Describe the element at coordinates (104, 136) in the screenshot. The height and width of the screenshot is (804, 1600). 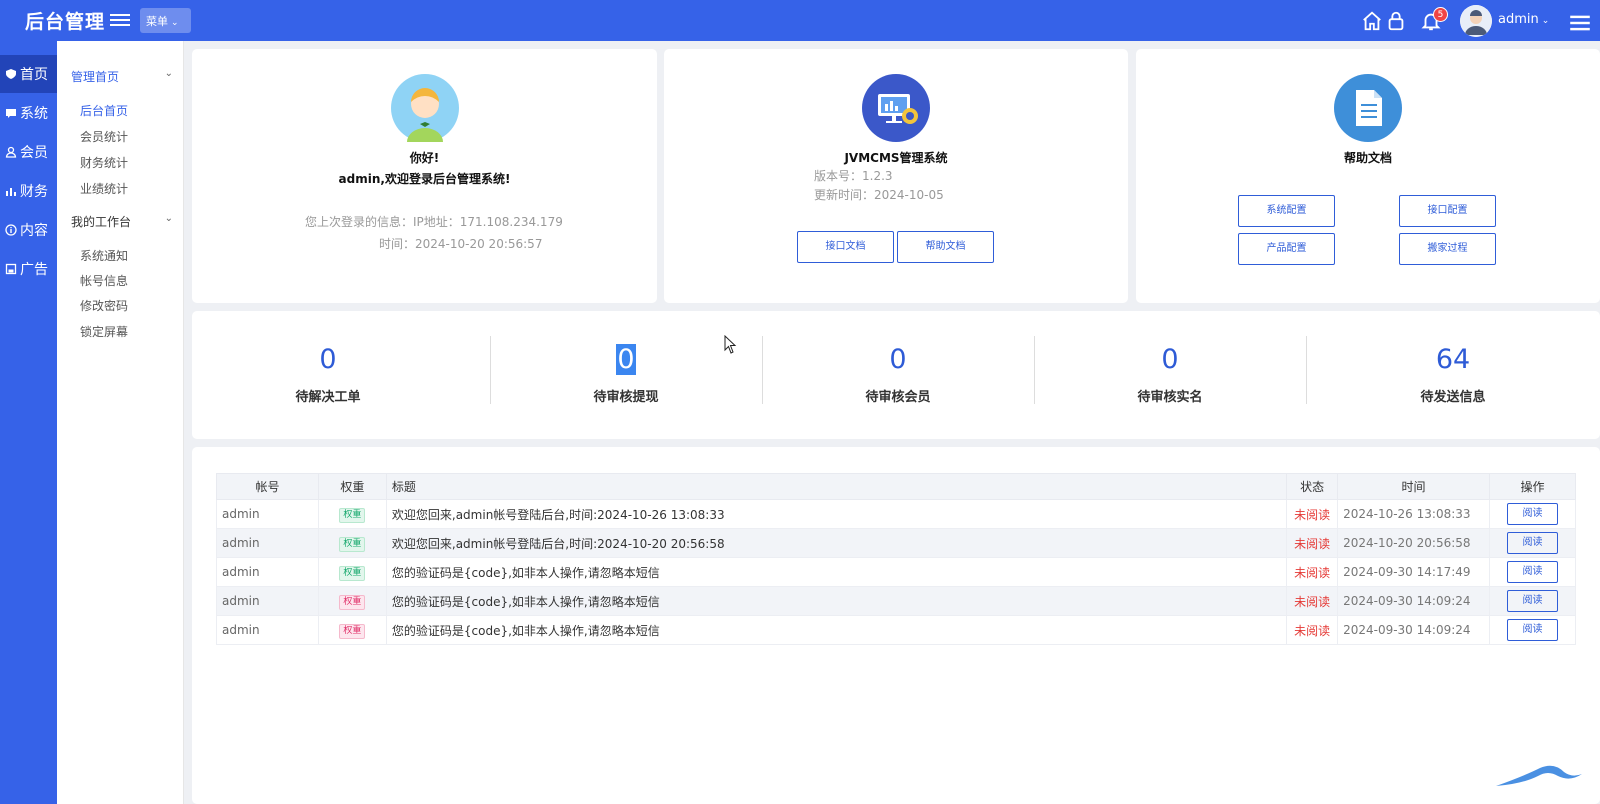
I see `submenu-item-member-stats: 会员统计` at that location.